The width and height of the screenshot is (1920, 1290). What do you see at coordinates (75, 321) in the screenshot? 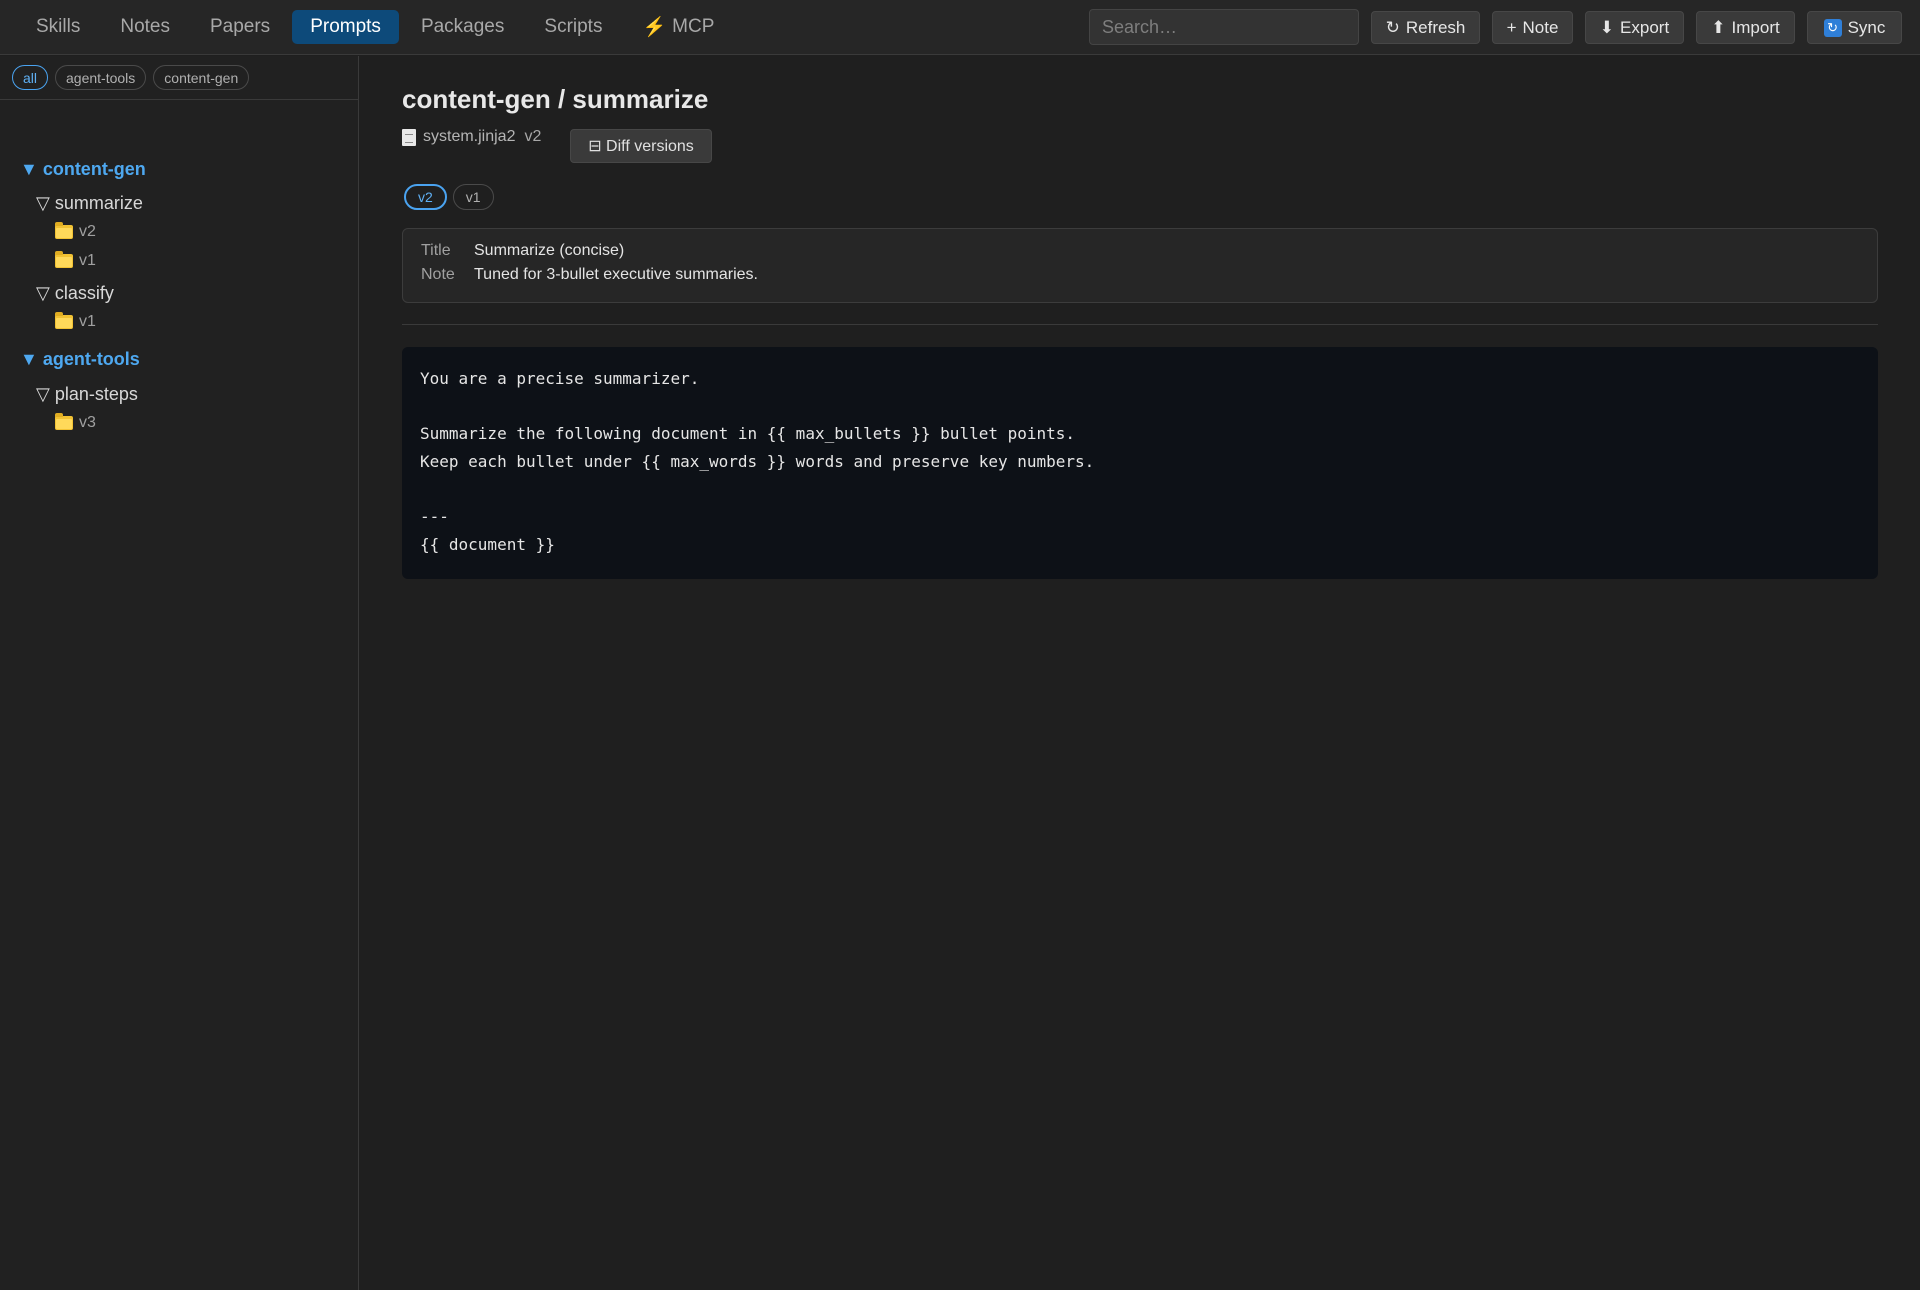
I see `tree-version-classify-v1: v1` at bounding box center [75, 321].